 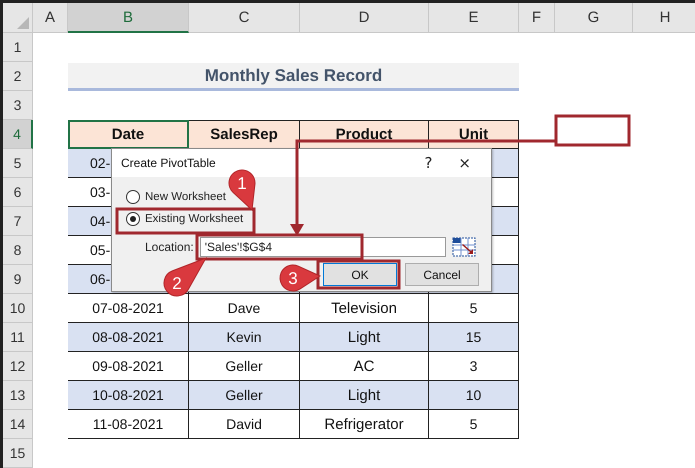 I want to click on range-picker-icon, so click(x=464, y=247).